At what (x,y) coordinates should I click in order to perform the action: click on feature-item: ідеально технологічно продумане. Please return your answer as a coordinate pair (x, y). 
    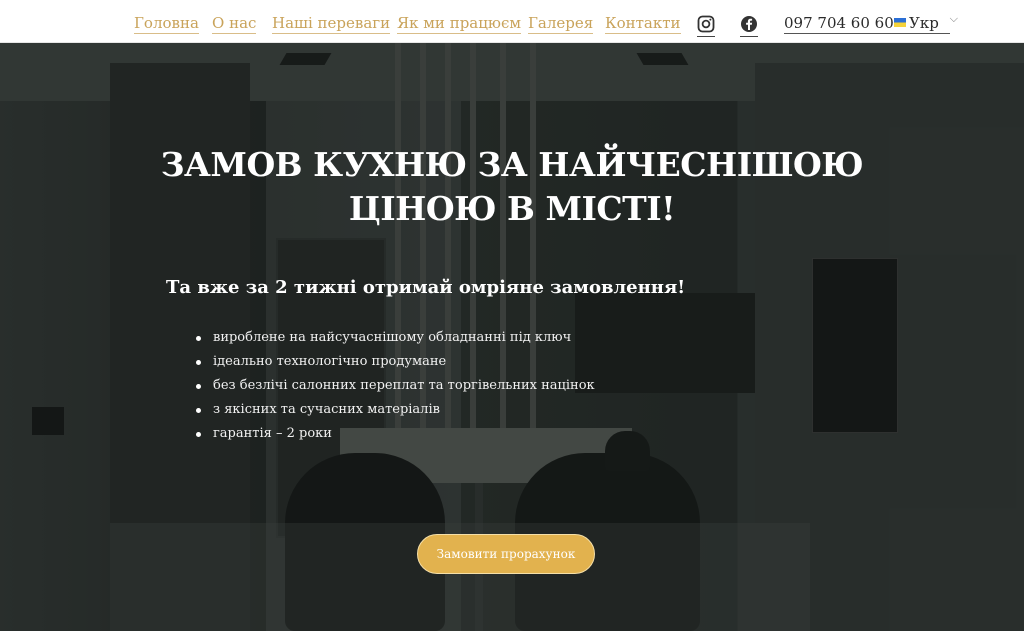
    Looking at the image, I should click on (395, 362).